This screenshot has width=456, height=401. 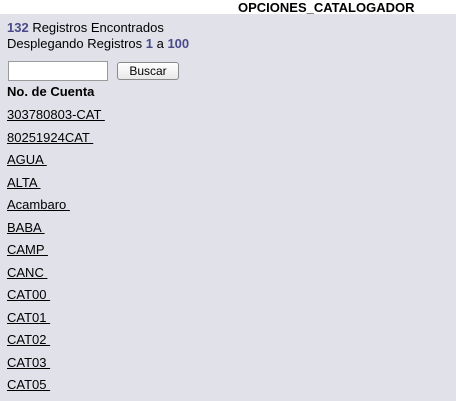 I want to click on record-link: ALTA, so click(x=56, y=186).